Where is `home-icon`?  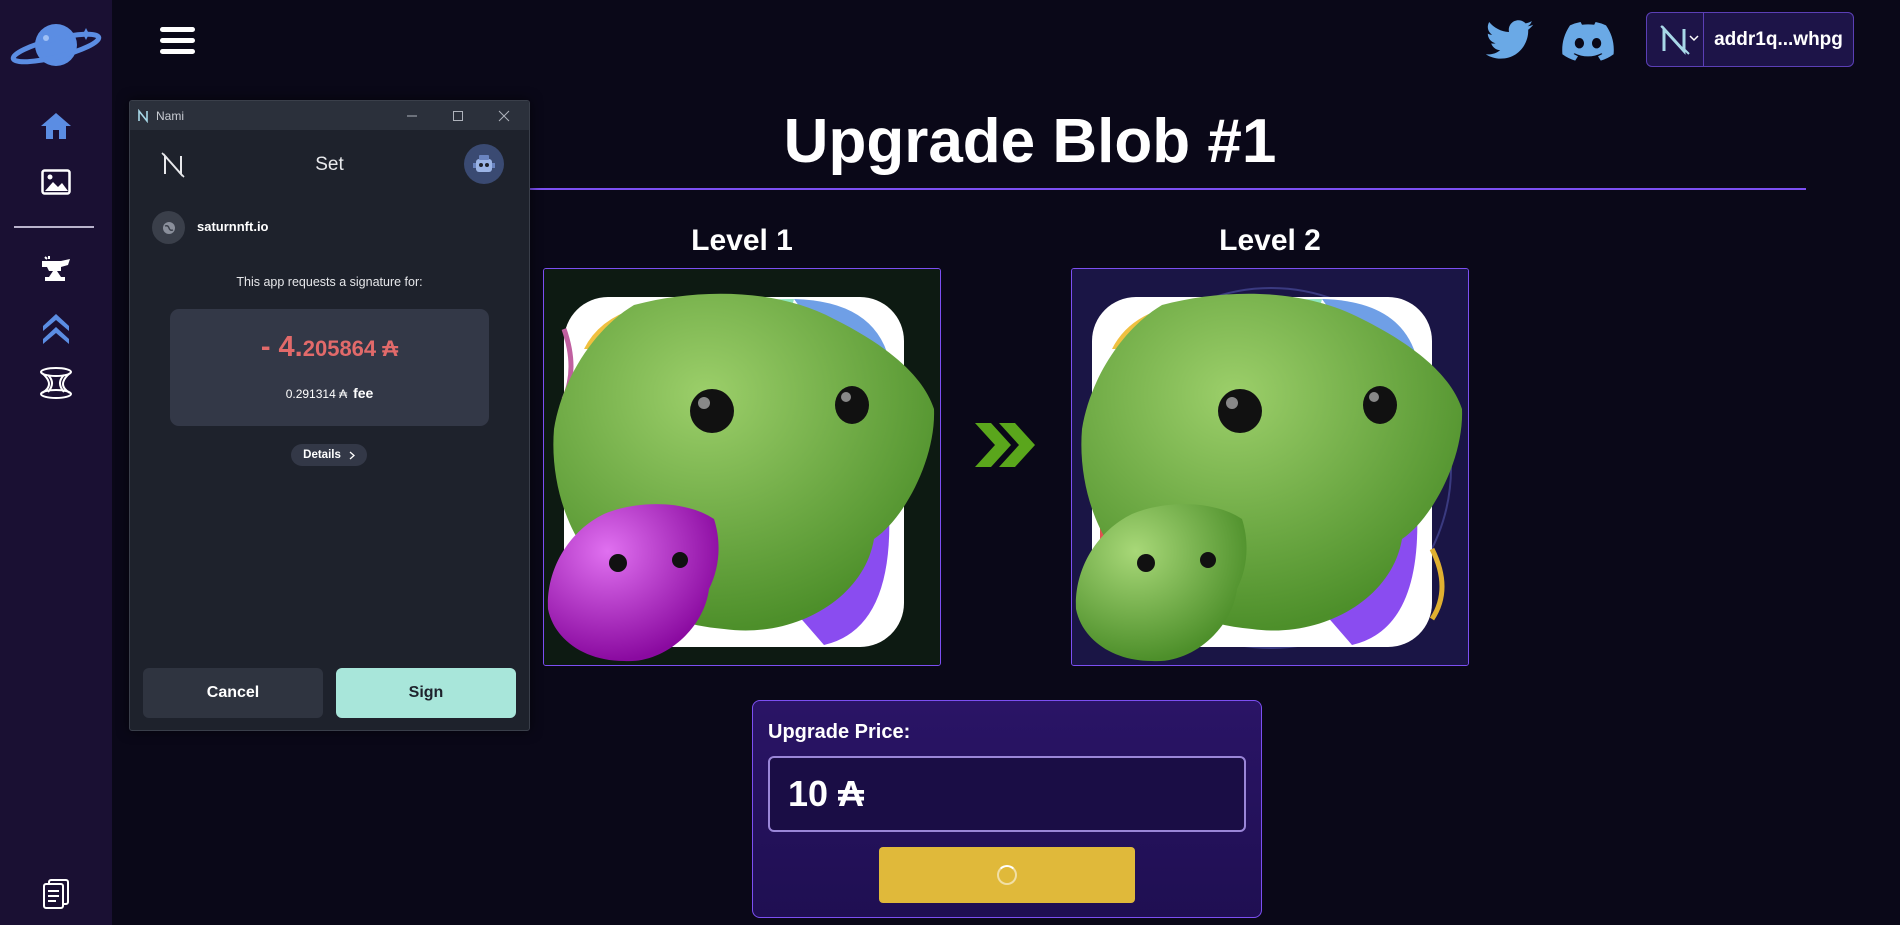 home-icon is located at coordinates (56, 126).